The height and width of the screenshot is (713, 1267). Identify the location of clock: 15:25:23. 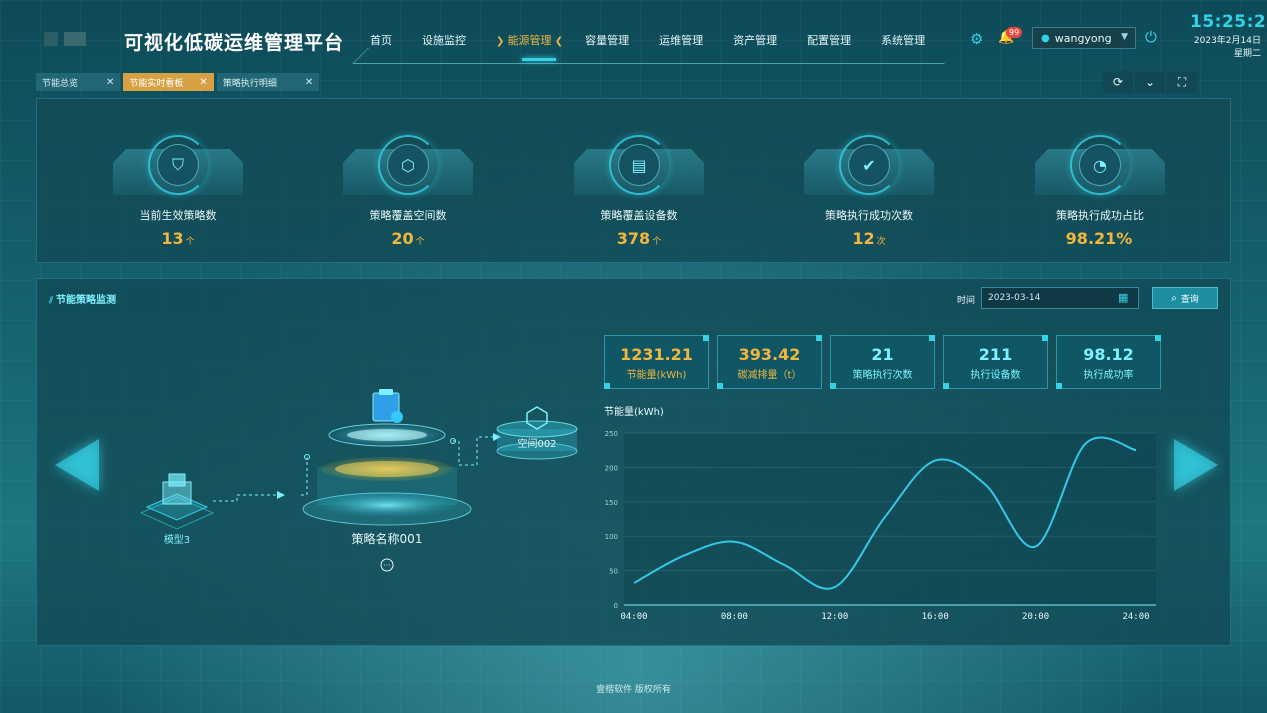
(1228, 22).